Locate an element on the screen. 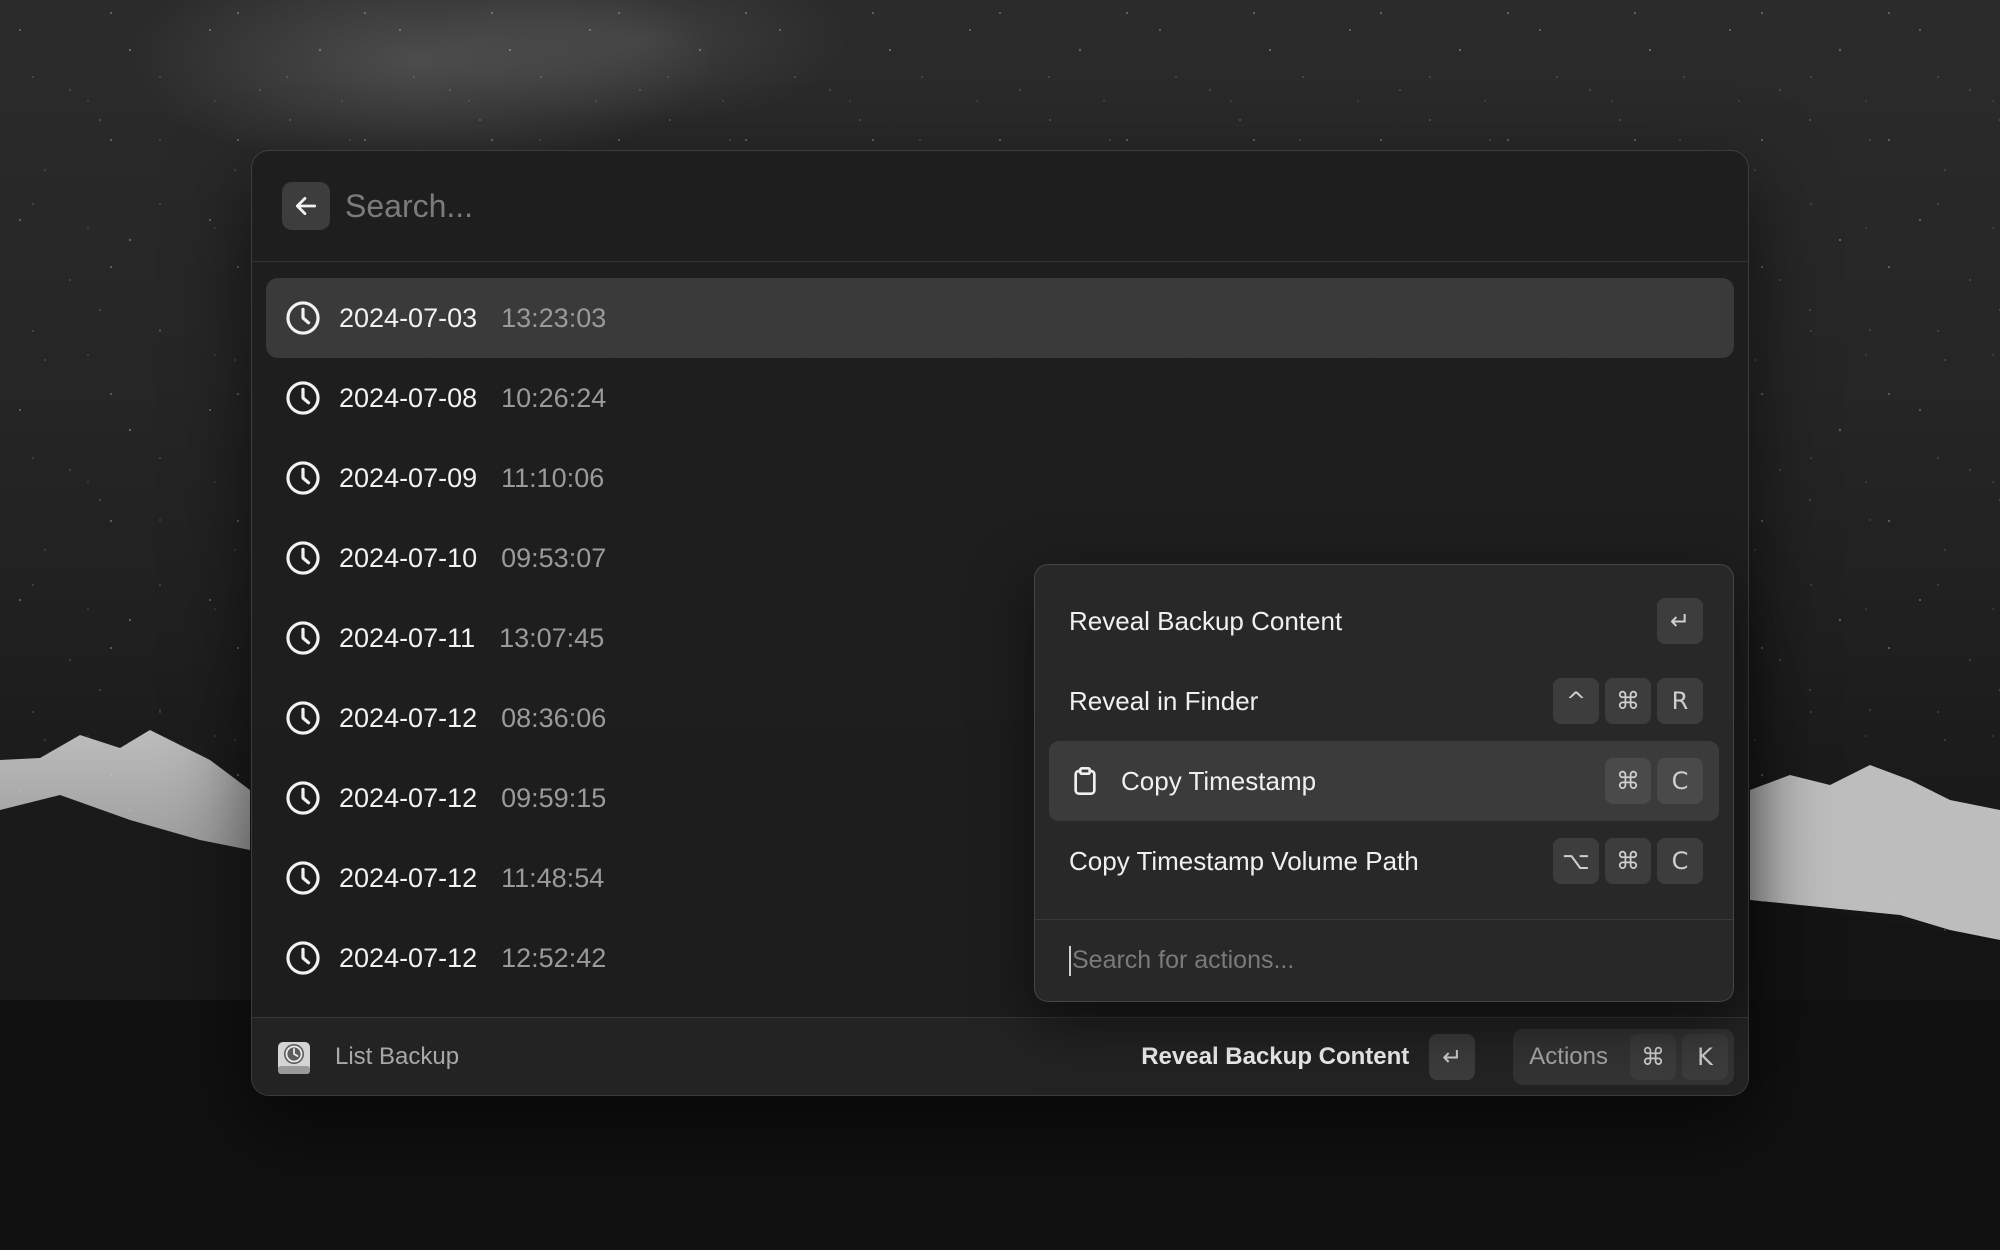 This screenshot has height=1250, width=2000. backup-time: 13:23:03 is located at coordinates (554, 317).